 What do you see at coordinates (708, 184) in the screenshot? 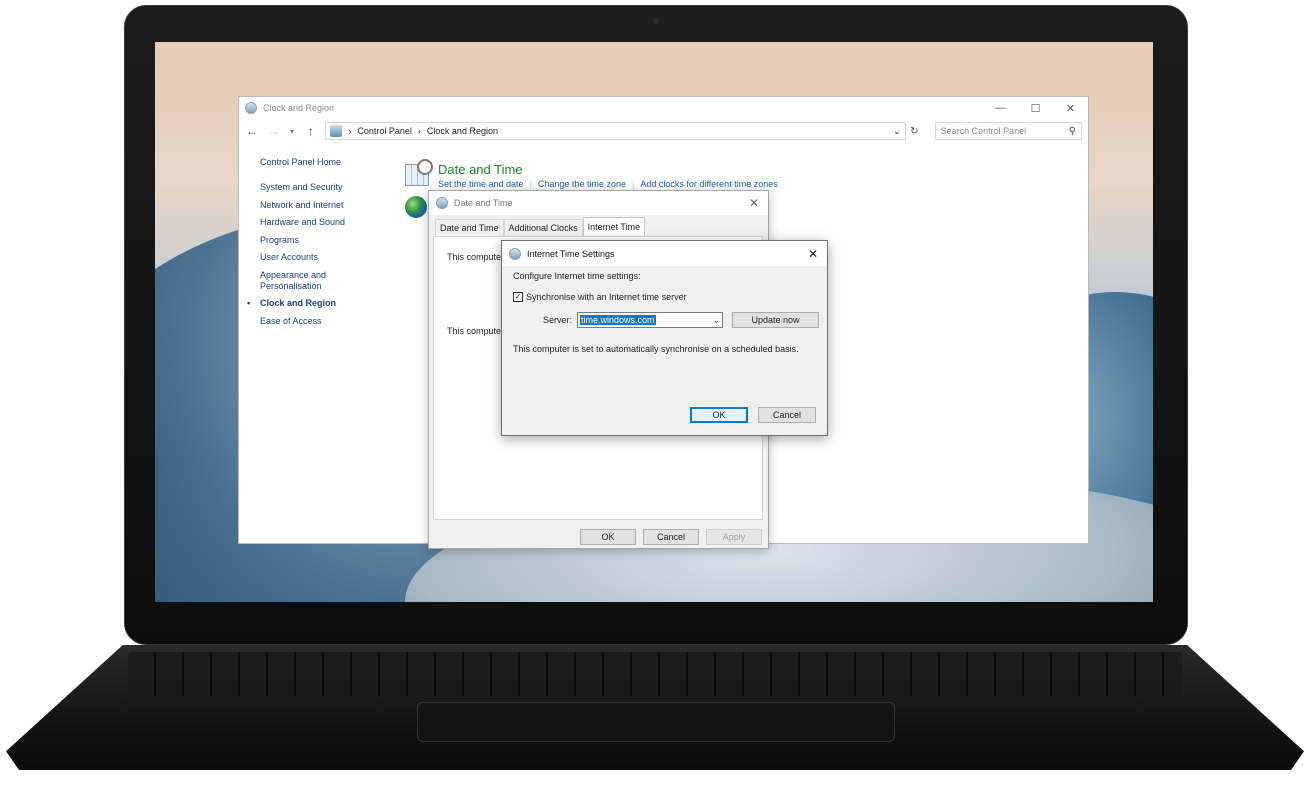
I see `link-add-clocks: Add clocks for different time zones` at bounding box center [708, 184].